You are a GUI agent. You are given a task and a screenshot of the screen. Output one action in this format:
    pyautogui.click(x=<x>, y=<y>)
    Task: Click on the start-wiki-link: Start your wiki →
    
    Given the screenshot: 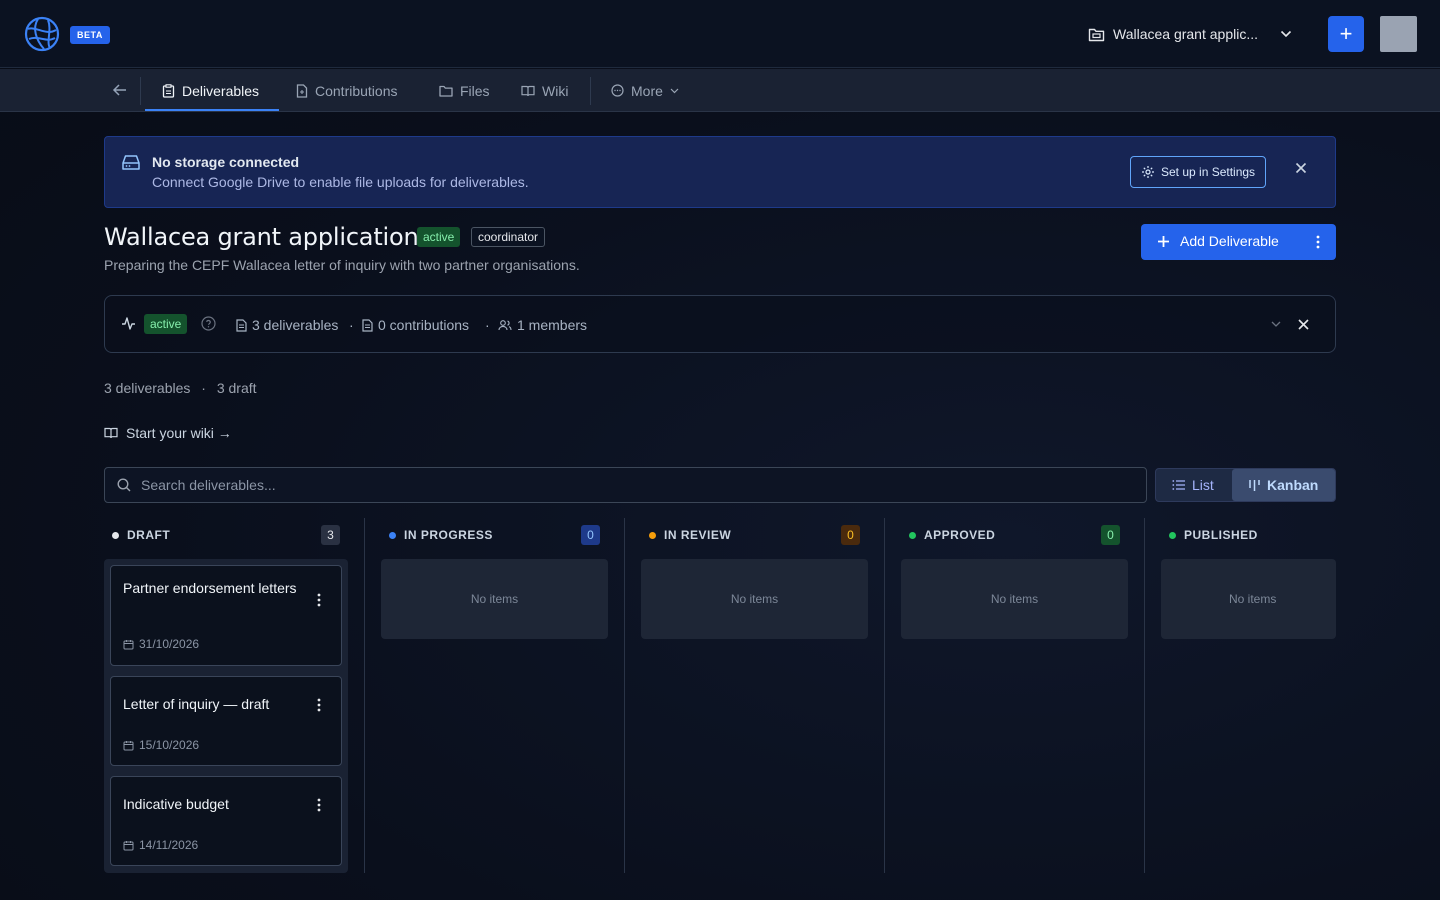 What is the action you would take?
    pyautogui.click(x=168, y=433)
    